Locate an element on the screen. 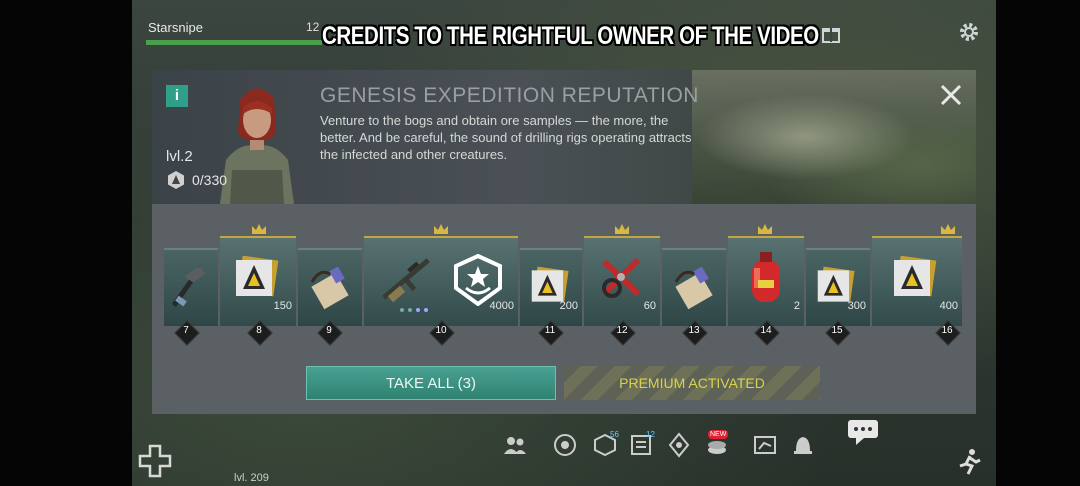 This screenshot has height=486, width=1080. gift-icon is located at coordinates (831, 33).